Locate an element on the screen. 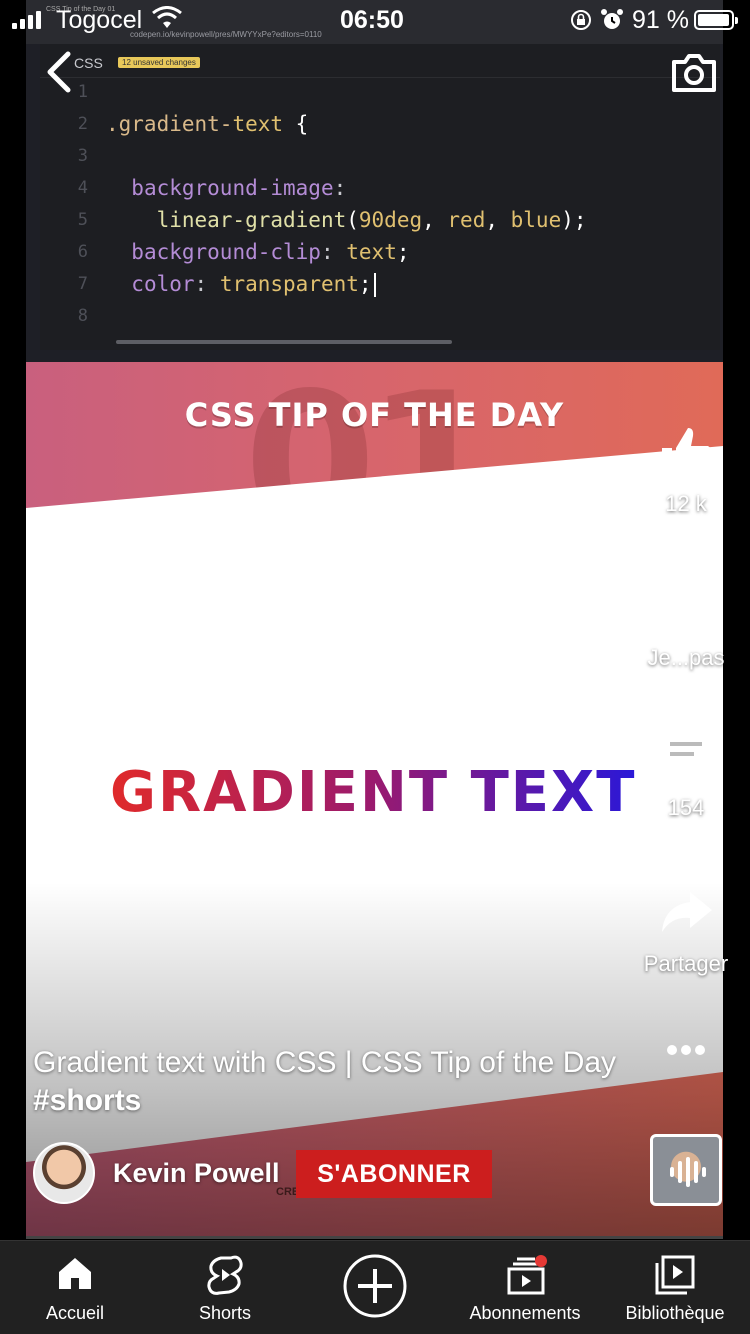 The width and height of the screenshot is (750, 1334). tip-title: CSS TIP OF THE DAY is located at coordinates (374, 415).